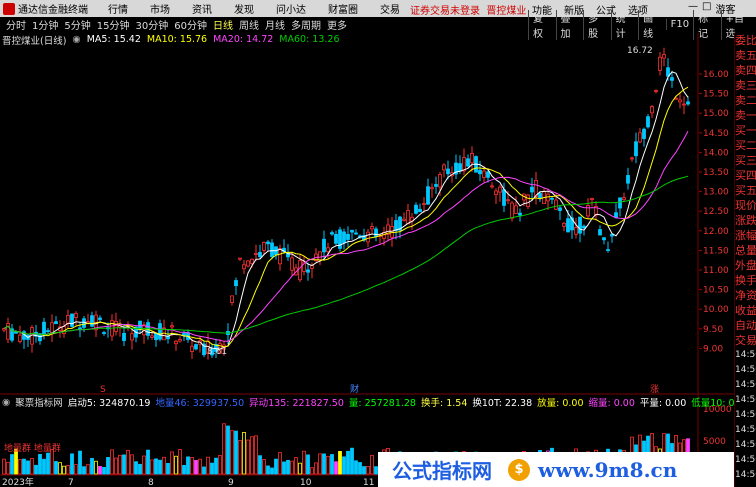 The width and height of the screenshot is (756, 487). Describe the element at coordinates (745, 265) in the screenshot. I see `side-panel-item: 外盘` at that location.